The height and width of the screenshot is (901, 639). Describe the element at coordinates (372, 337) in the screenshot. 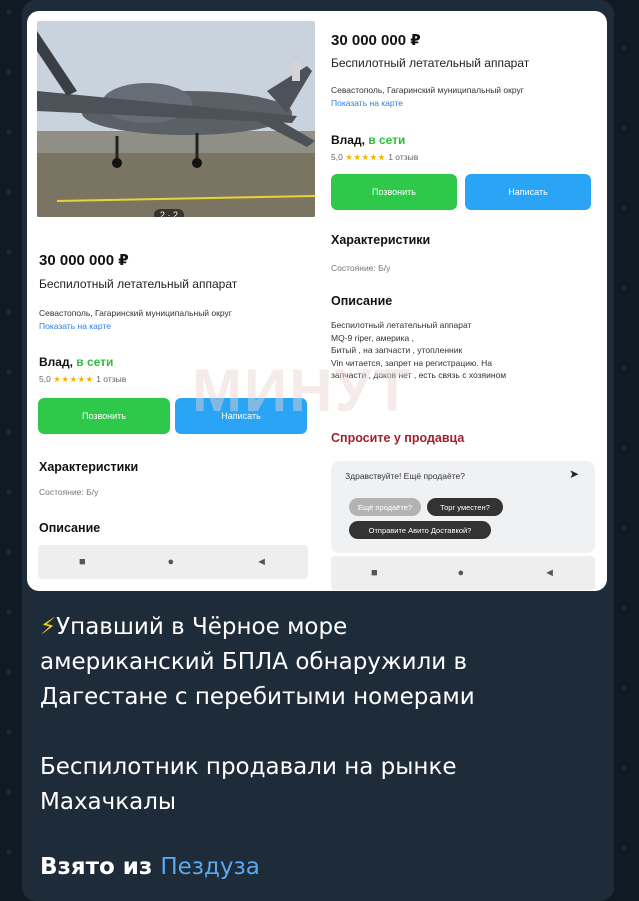

I see `description-line: MQ-9 riper, америка ,` at that location.